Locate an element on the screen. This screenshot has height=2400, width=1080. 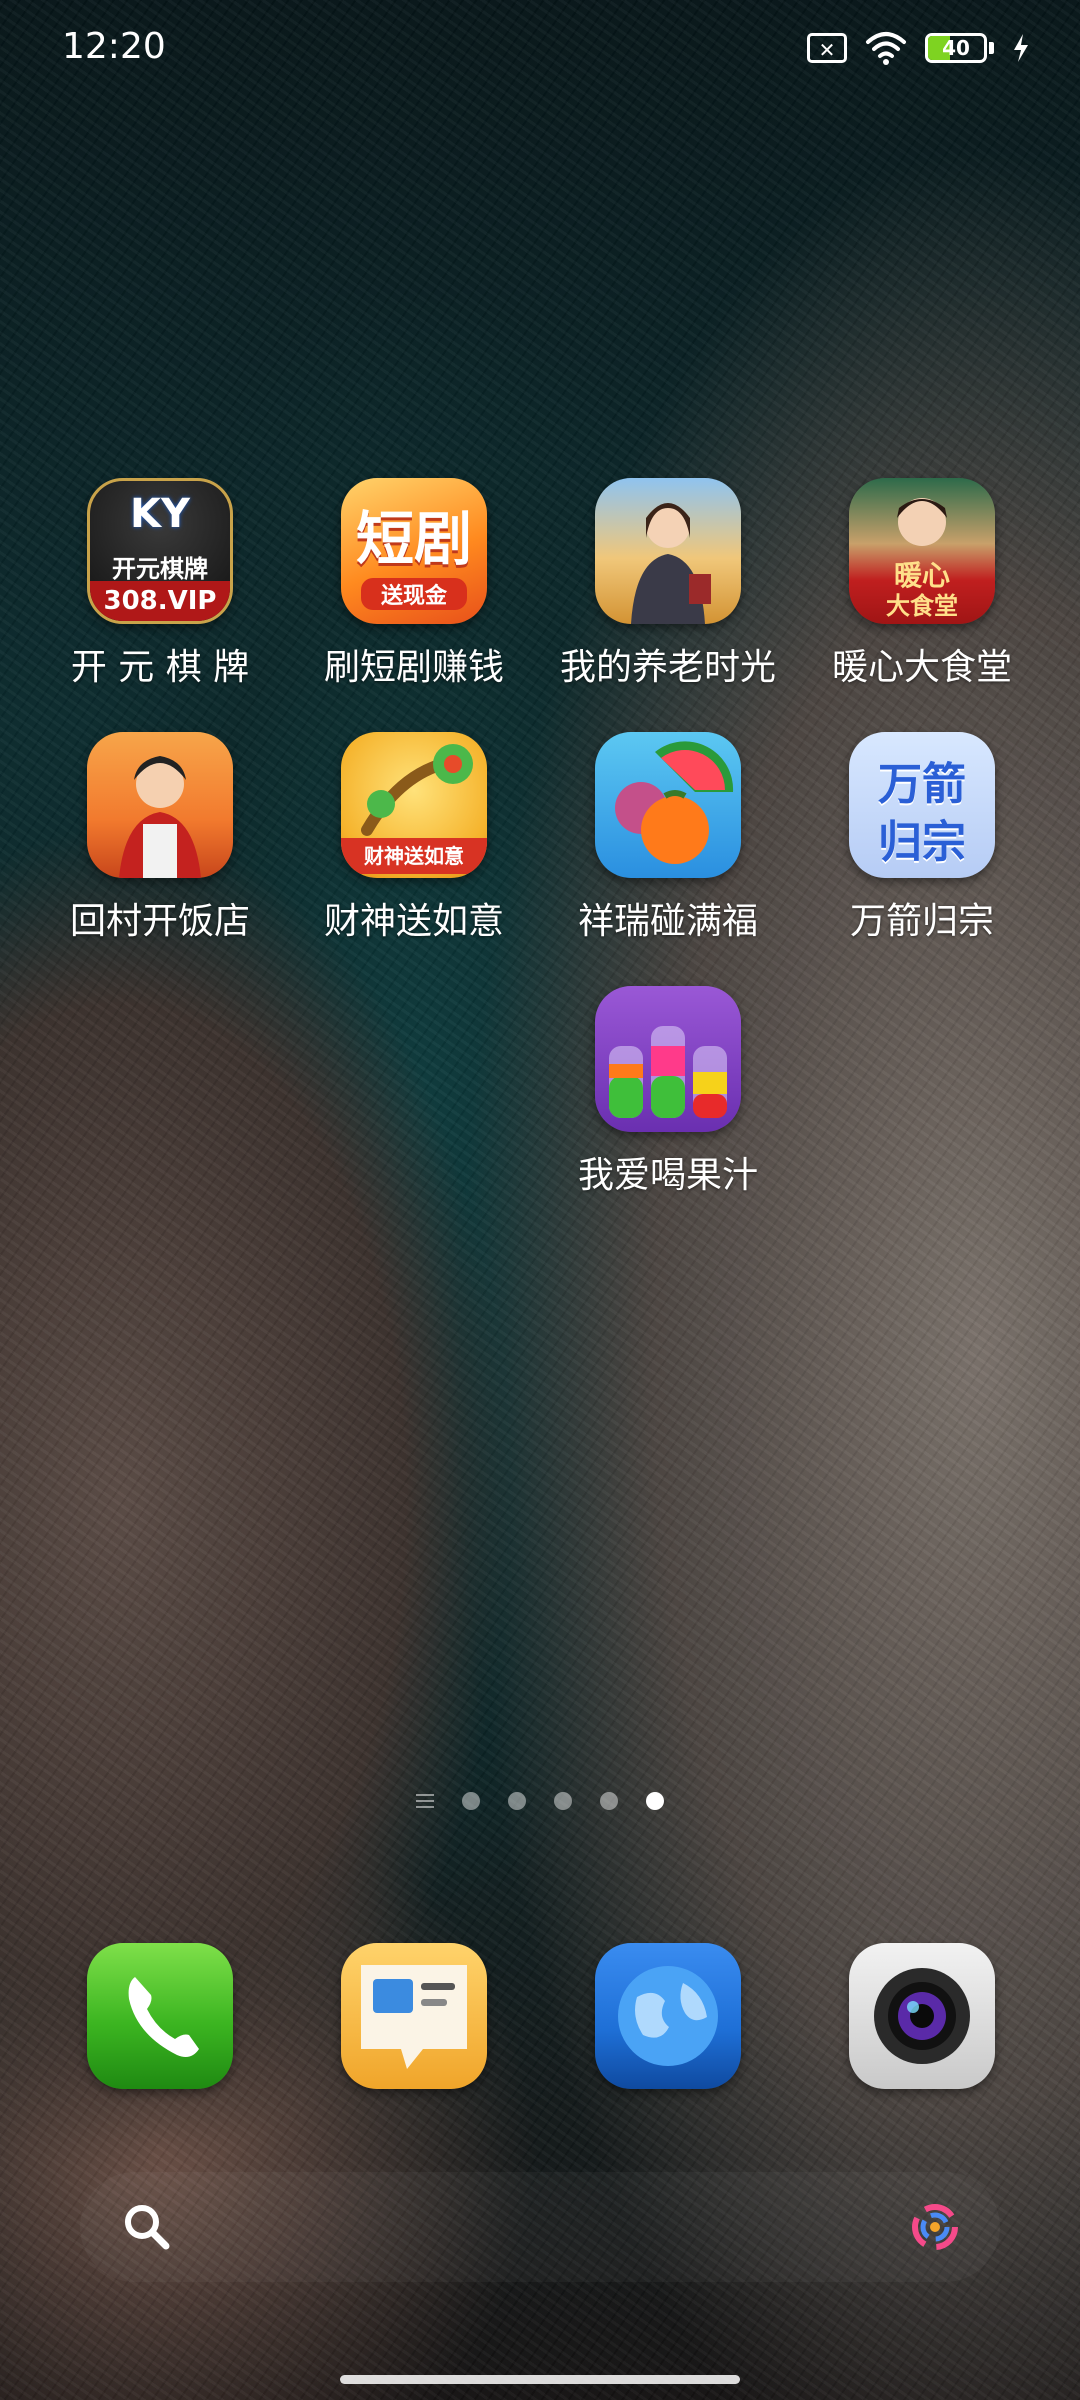
dock-browser is located at coordinates (668, 2016).